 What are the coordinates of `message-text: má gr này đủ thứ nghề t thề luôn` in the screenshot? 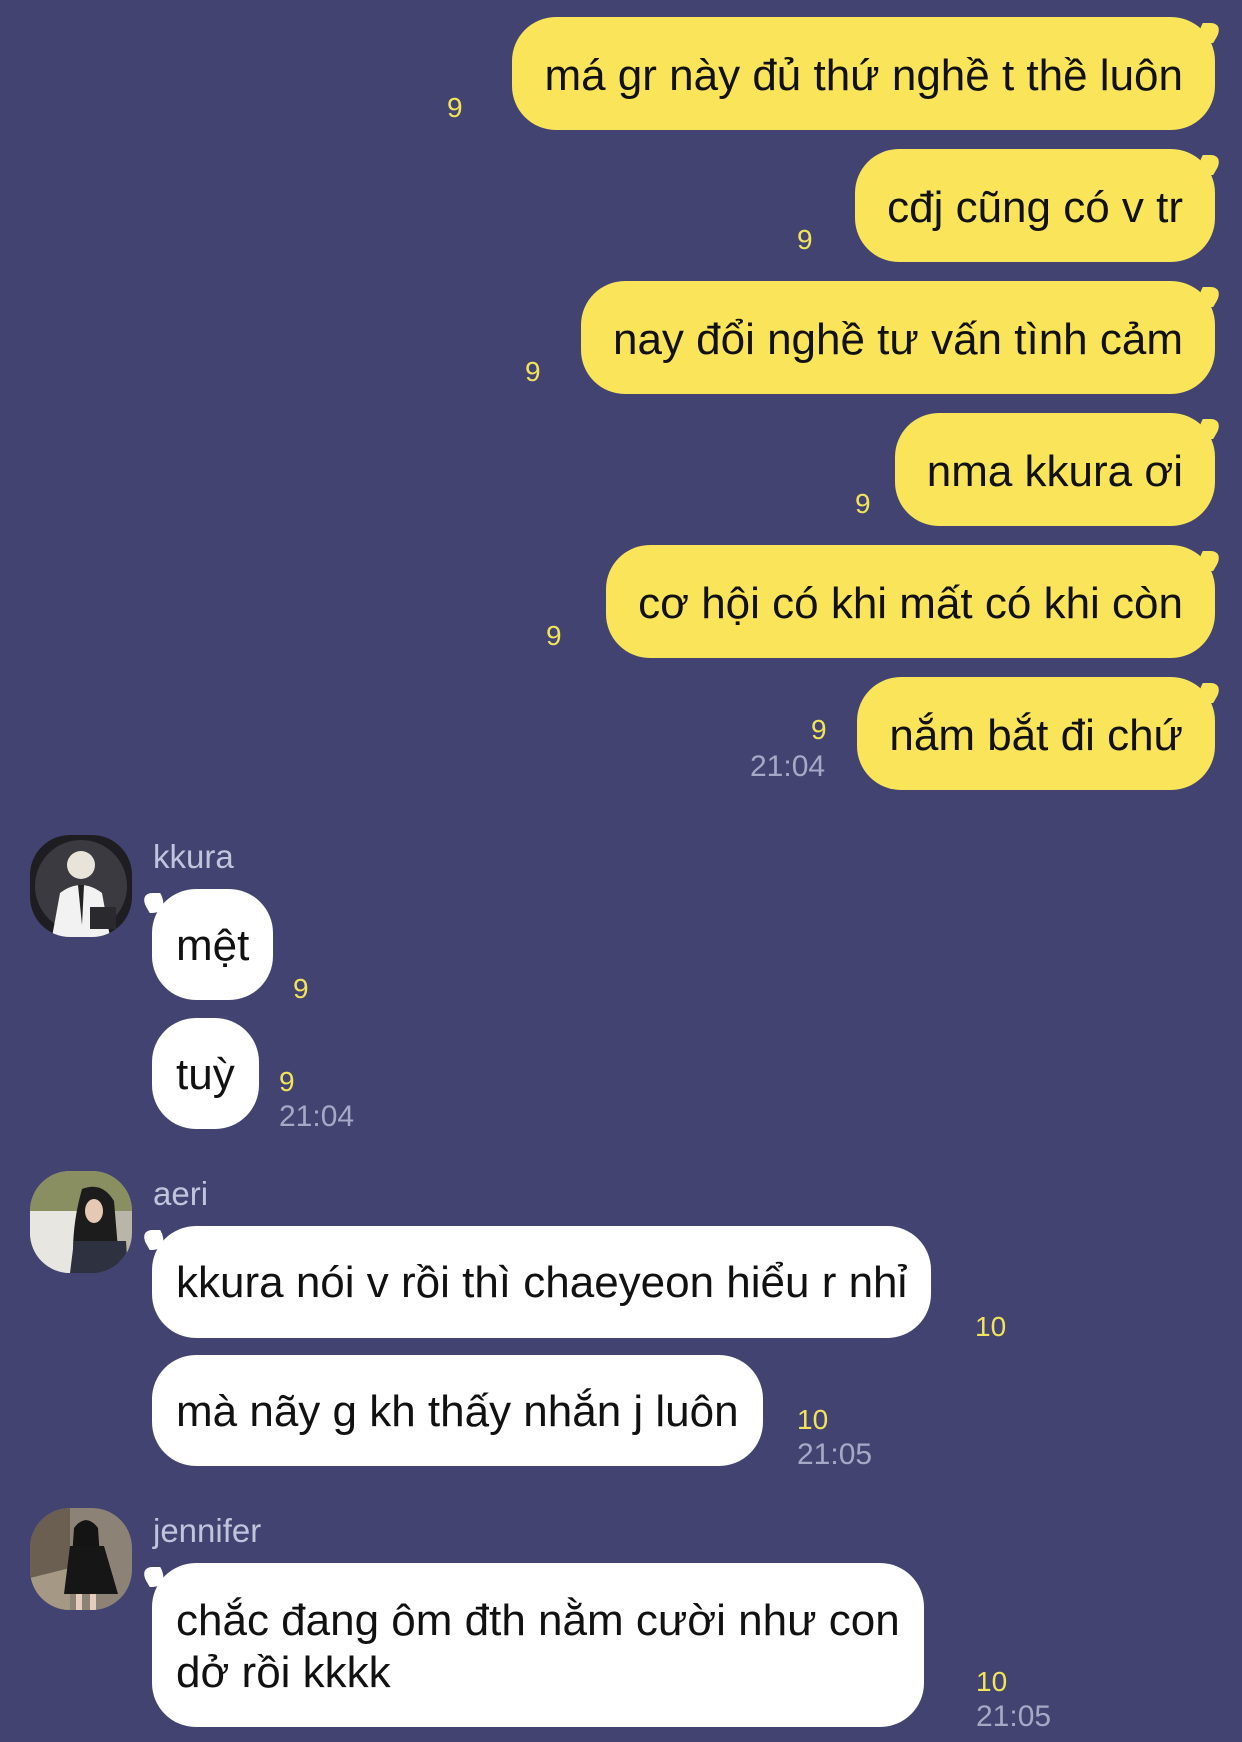 It's located at (863, 75).